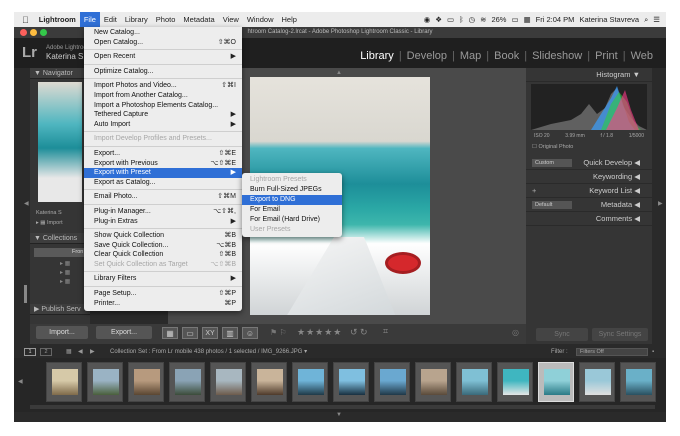 This screenshot has width=680, height=436. Describe the element at coordinates (438, 19) in the screenshot. I see `dropbox-icon: ❖` at that location.